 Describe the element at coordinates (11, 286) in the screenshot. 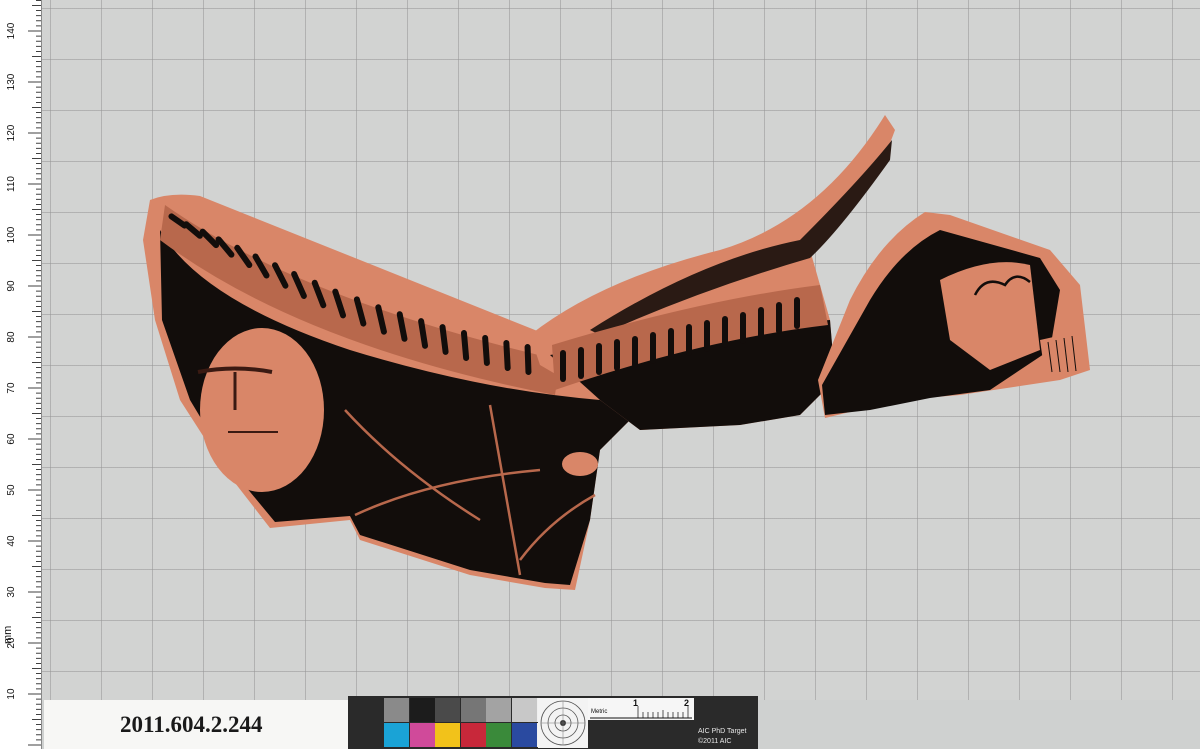

I see `ruler-label: 90` at that location.